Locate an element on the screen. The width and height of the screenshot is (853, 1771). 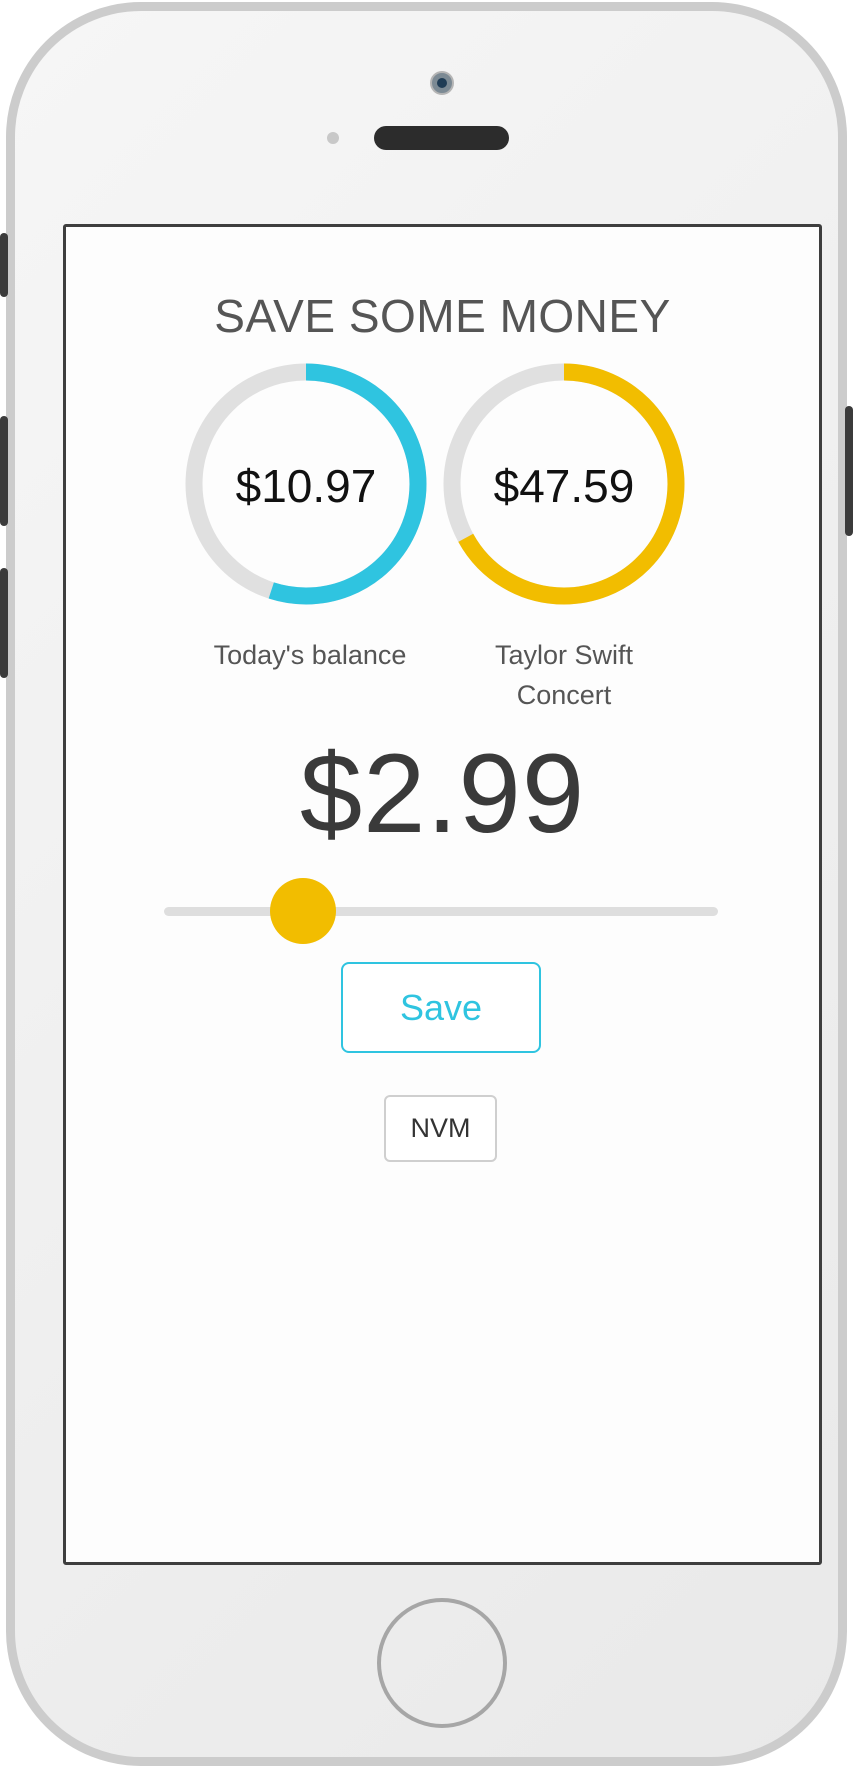
camera-icon is located at coordinates (442, 83).